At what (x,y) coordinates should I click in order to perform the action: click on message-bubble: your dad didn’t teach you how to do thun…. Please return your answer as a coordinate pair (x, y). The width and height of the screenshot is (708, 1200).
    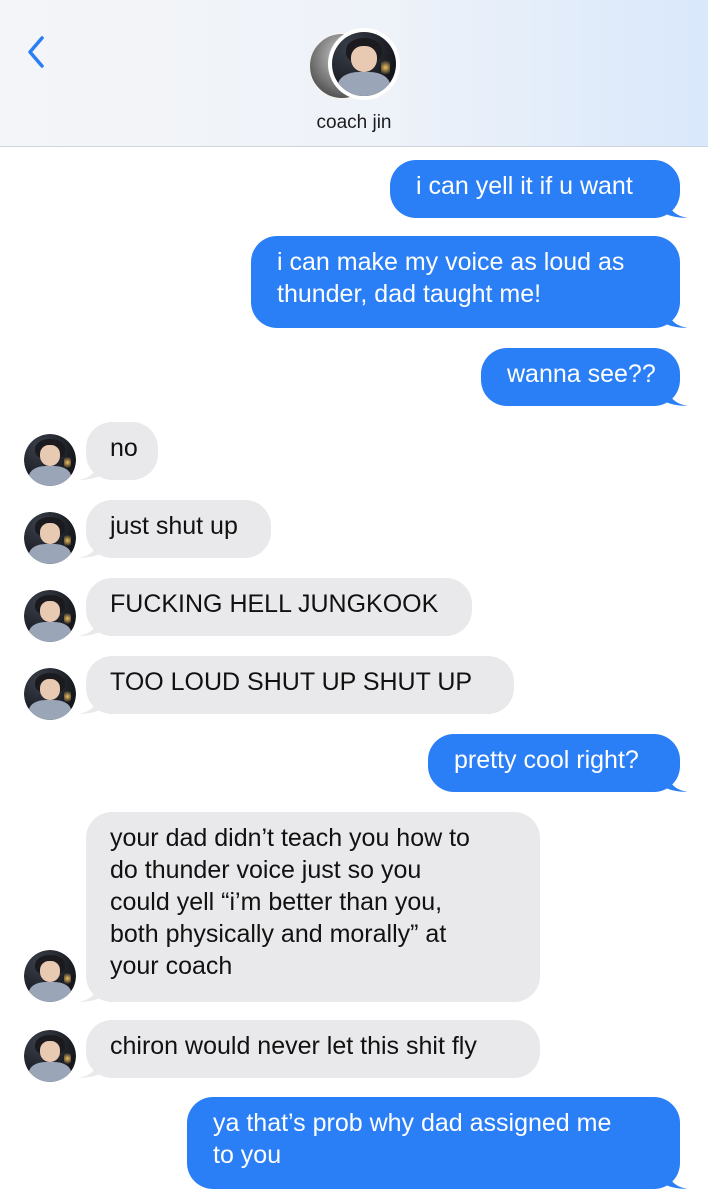
    Looking at the image, I should click on (309, 907).